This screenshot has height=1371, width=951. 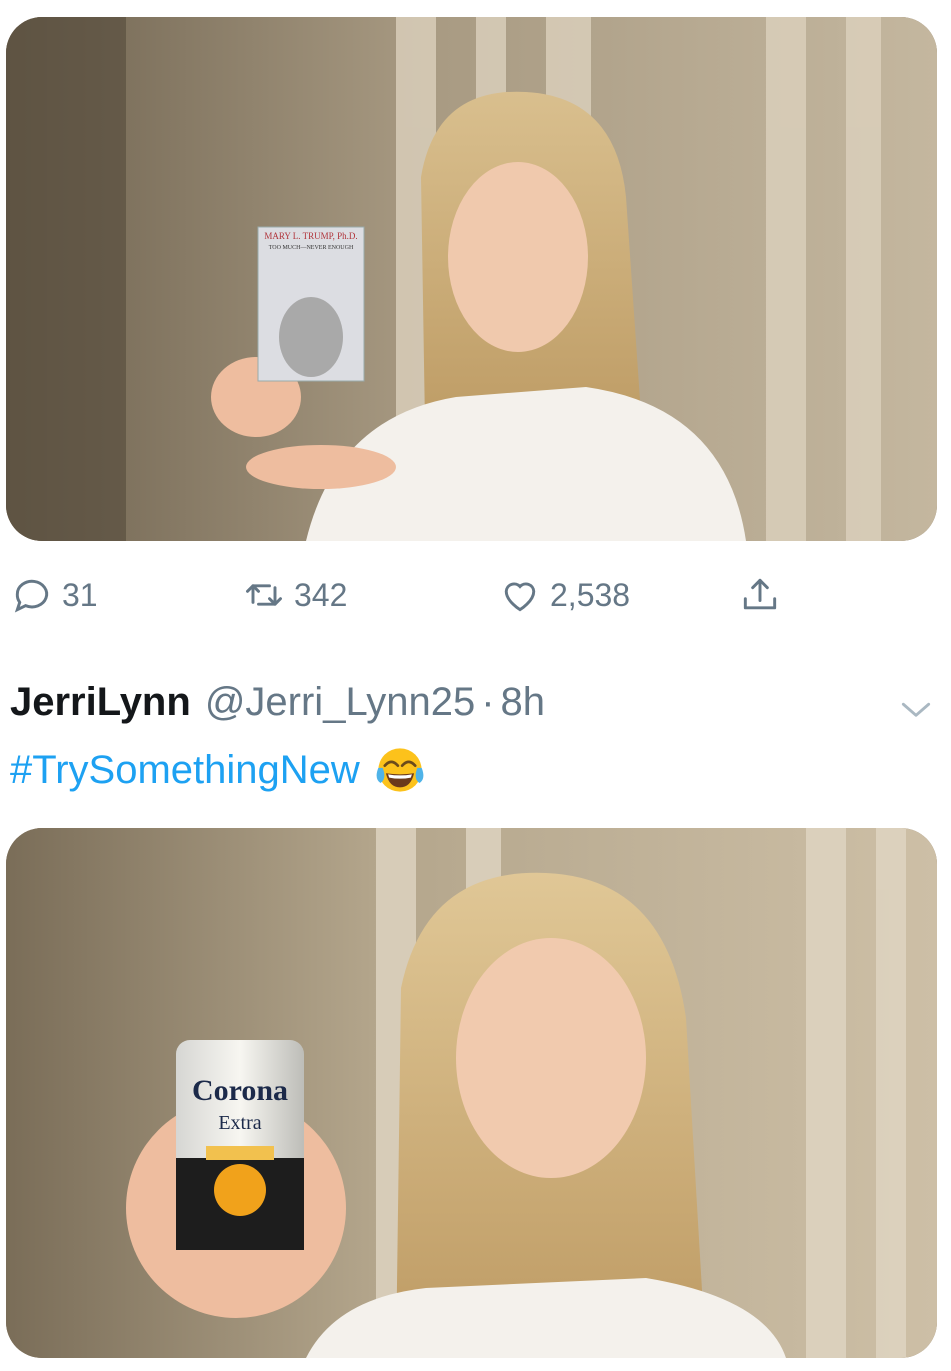 I want to click on like-button: 2,538, so click(x=564, y=595).